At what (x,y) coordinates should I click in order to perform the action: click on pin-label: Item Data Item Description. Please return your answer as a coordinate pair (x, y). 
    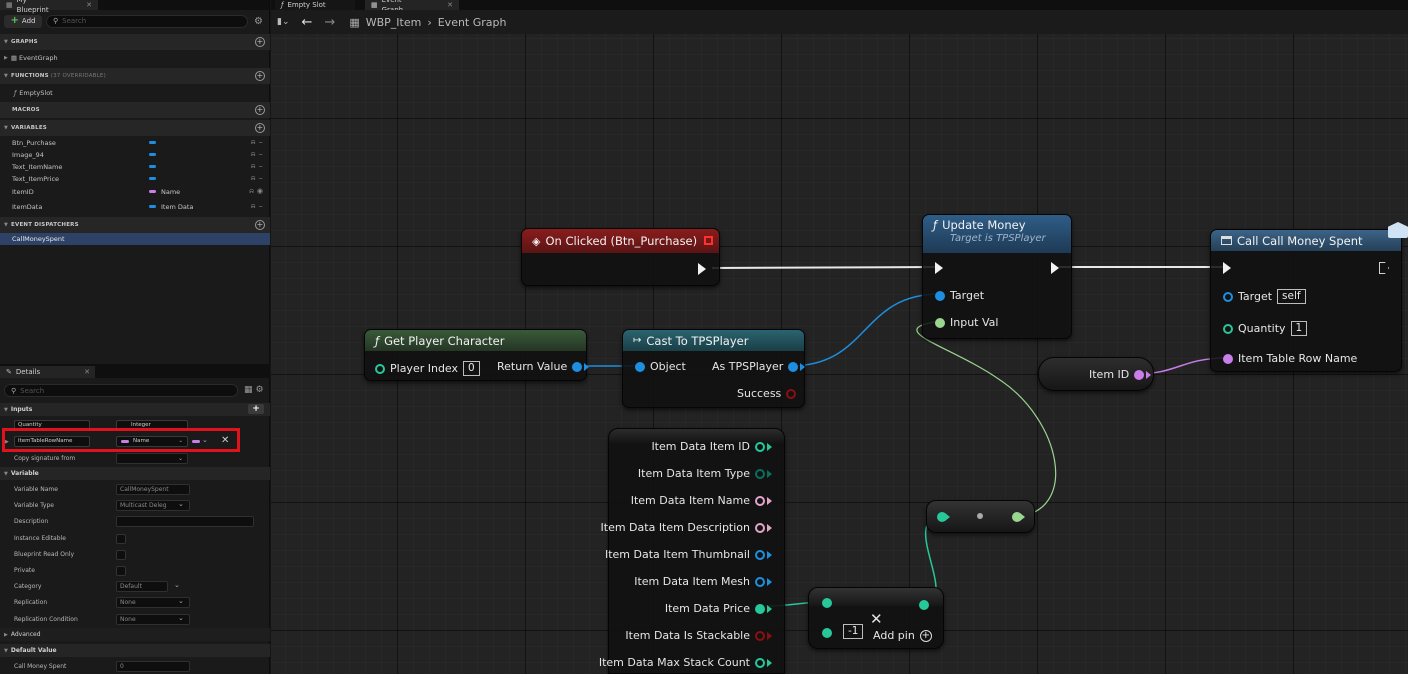
    Looking at the image, I should click on (675, 527).